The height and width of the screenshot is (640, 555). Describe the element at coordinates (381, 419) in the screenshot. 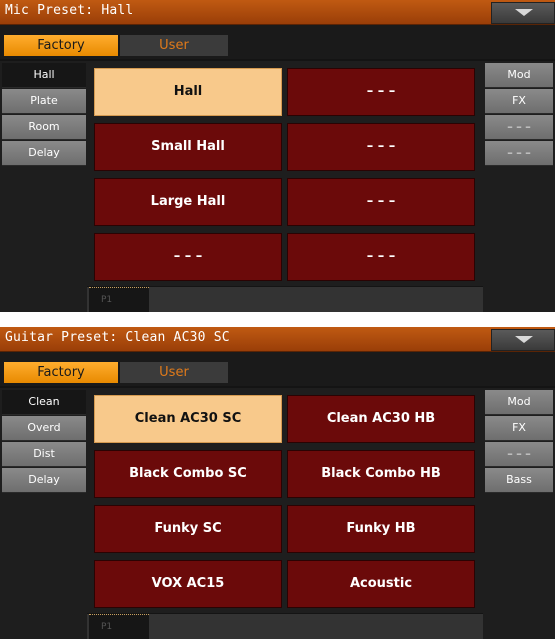

I see `preset-button: Clean AC30 HB` at that location.